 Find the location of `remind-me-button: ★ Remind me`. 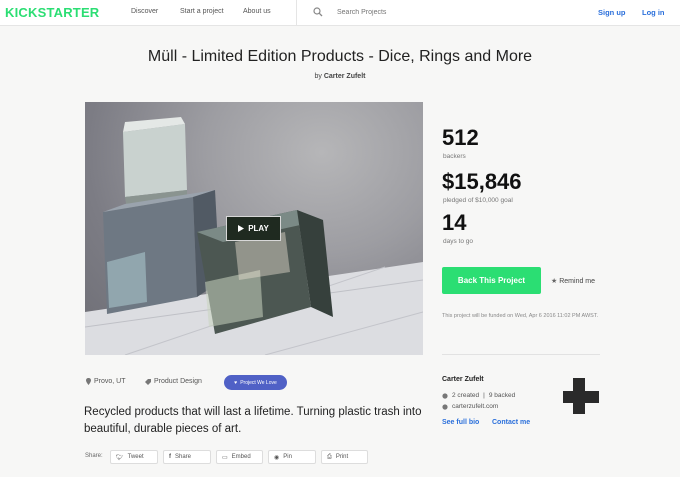

remind-me-button: ★ Remind me is located at coordinates (573, 281).